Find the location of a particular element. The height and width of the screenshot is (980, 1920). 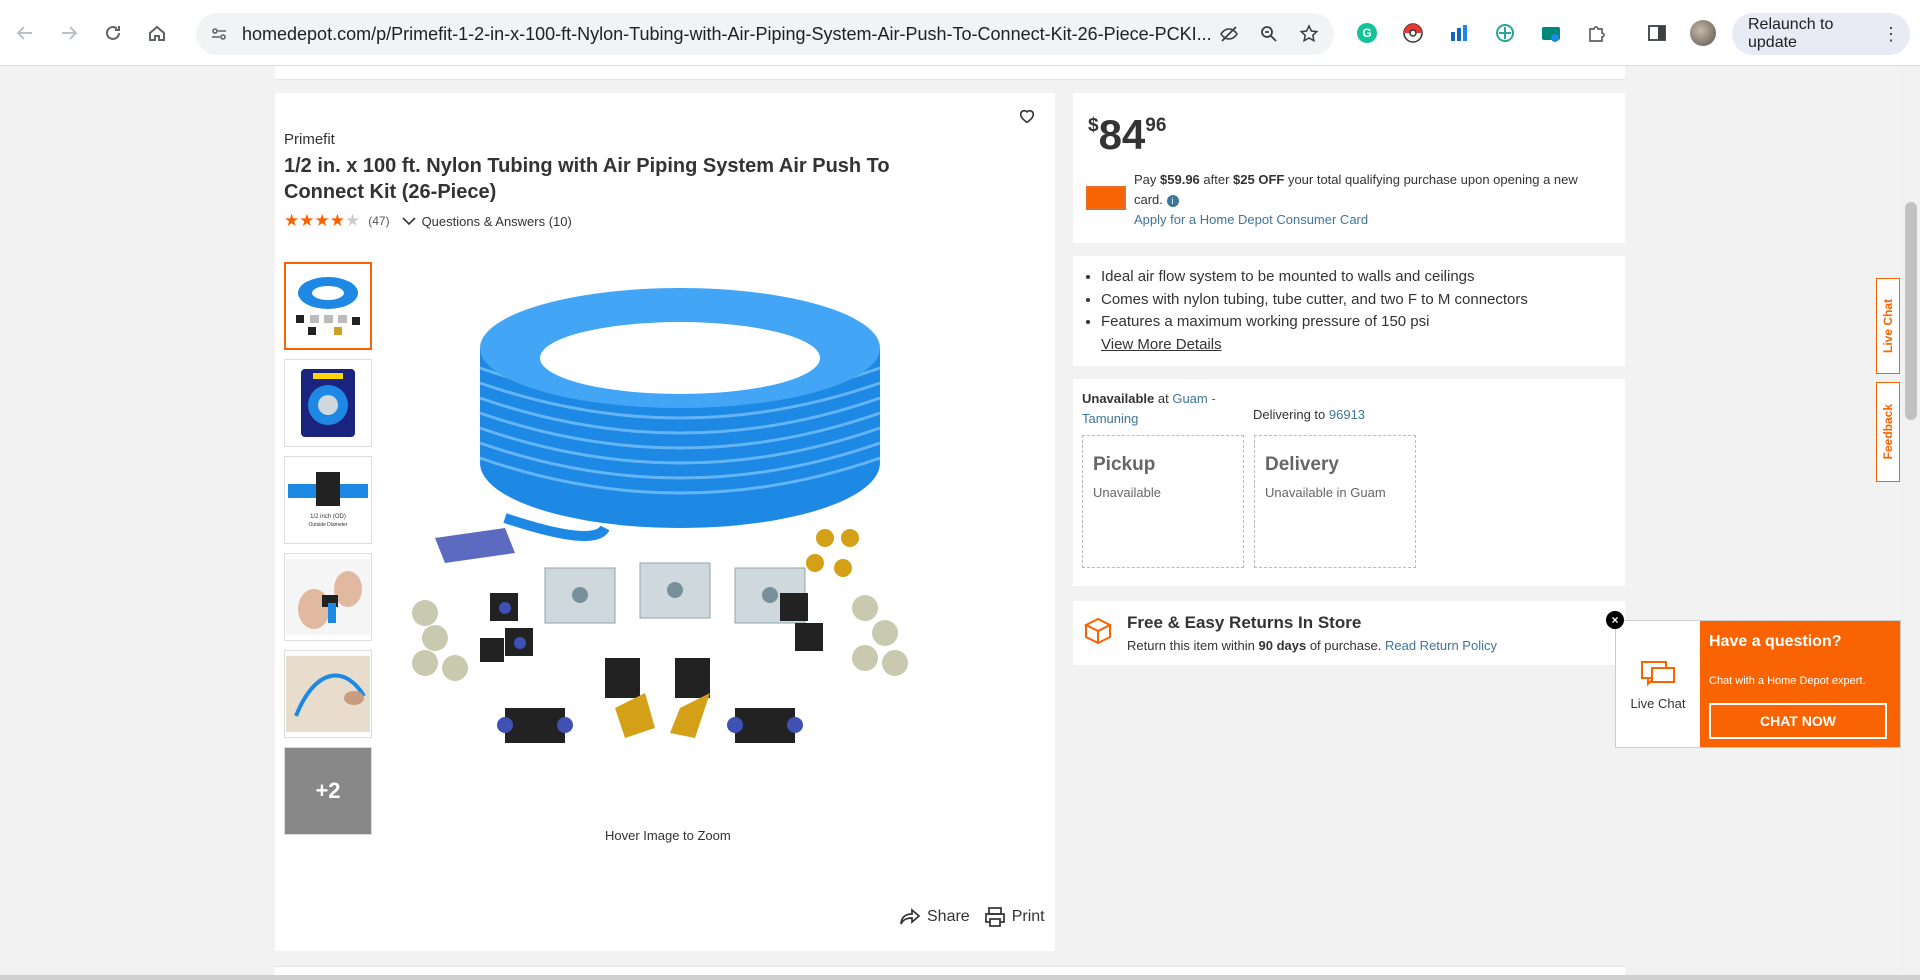

grammarly-extension-icon: G is located at coordinates (1367, 33).